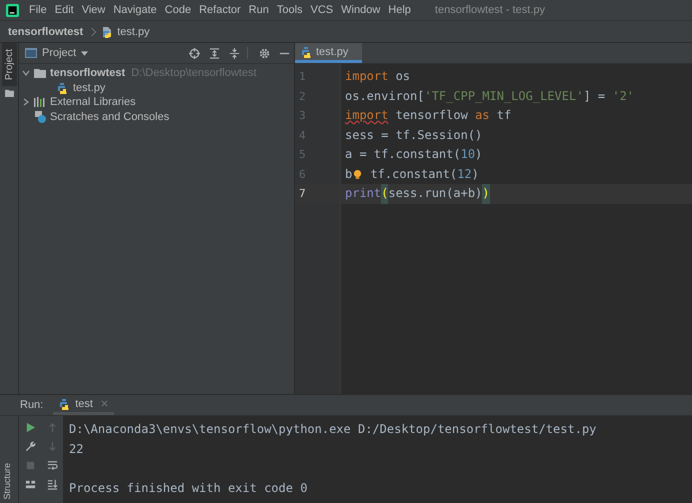  What do you see at coordinates (348, 174) in the screenshot?
I see `code-token: b` at bounding box center [348, 174].